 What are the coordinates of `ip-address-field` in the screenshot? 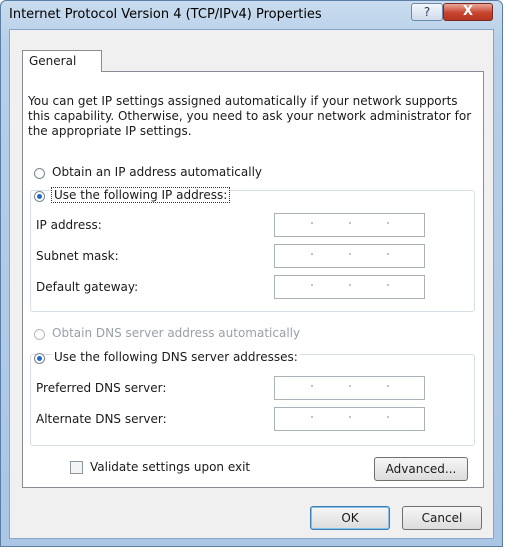 It's located at (349, 225).